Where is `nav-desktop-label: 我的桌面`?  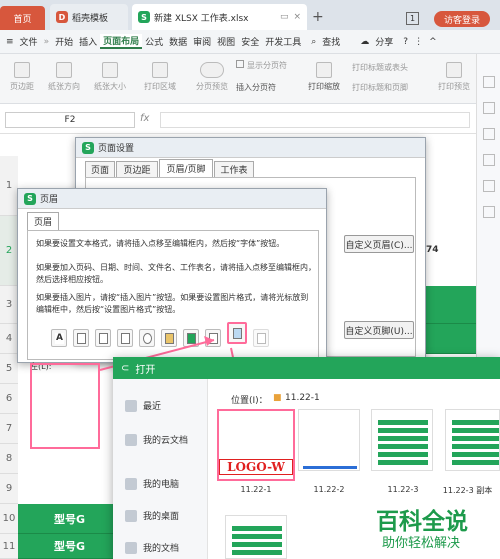 nav-desktop-label: 我的桌面 is located at coordinates (161, 517).